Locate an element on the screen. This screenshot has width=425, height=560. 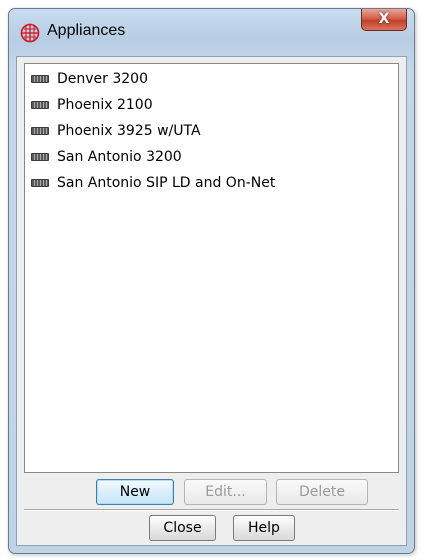
close-button: Close is located at coordinates (182, 528).